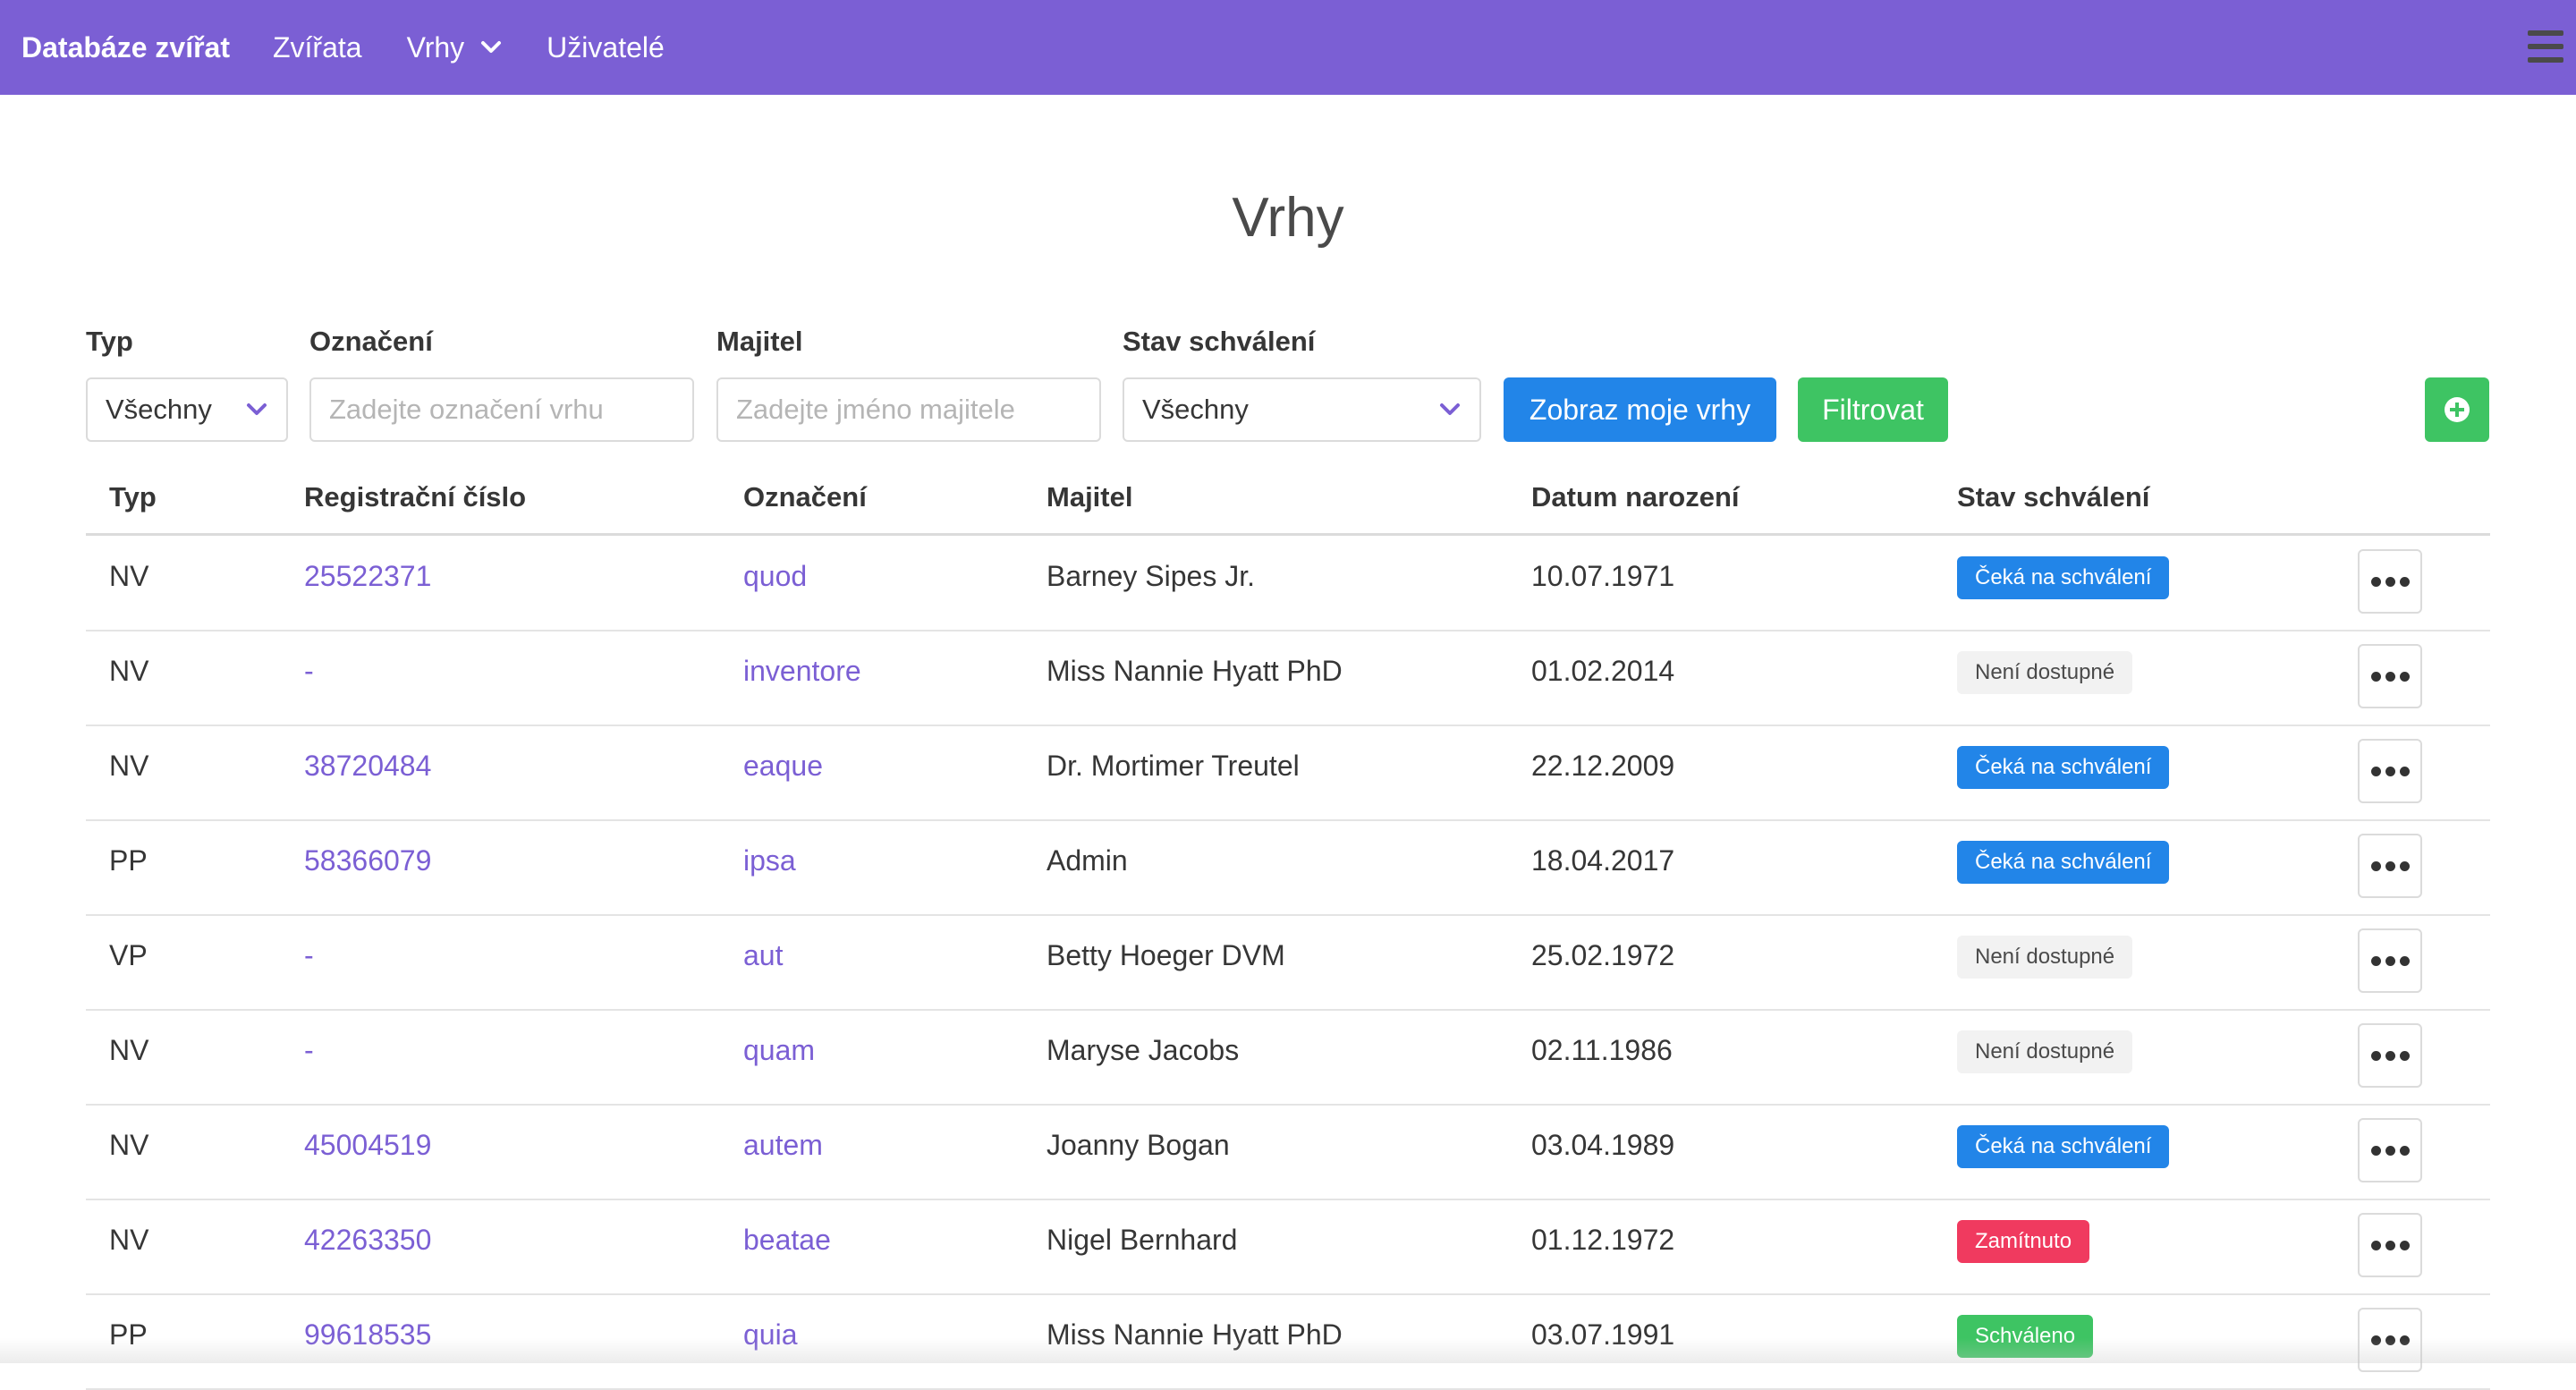 Image resolution: width=2576 pixels, height=1390 pixels. Describe the element at coordinates (1873, 409) in the screenshot. I see `filter-button: Filtrovat` at that location.